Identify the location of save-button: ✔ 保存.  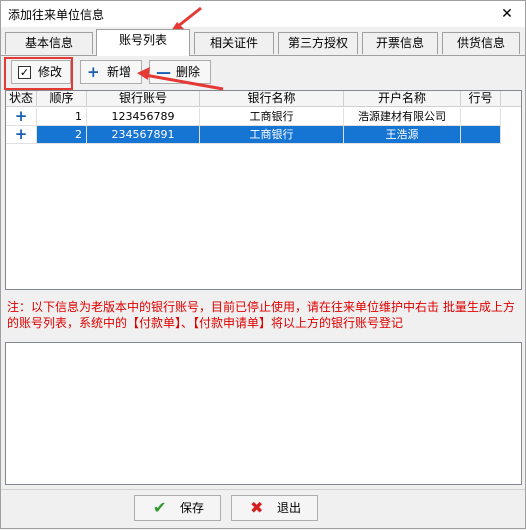
(177, 508).